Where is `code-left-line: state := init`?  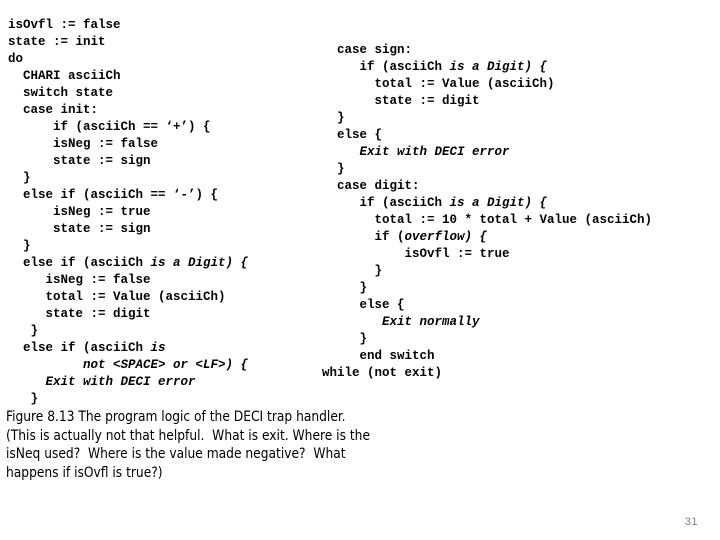
code-left-line: state := init is located at coordinates (128, 42).